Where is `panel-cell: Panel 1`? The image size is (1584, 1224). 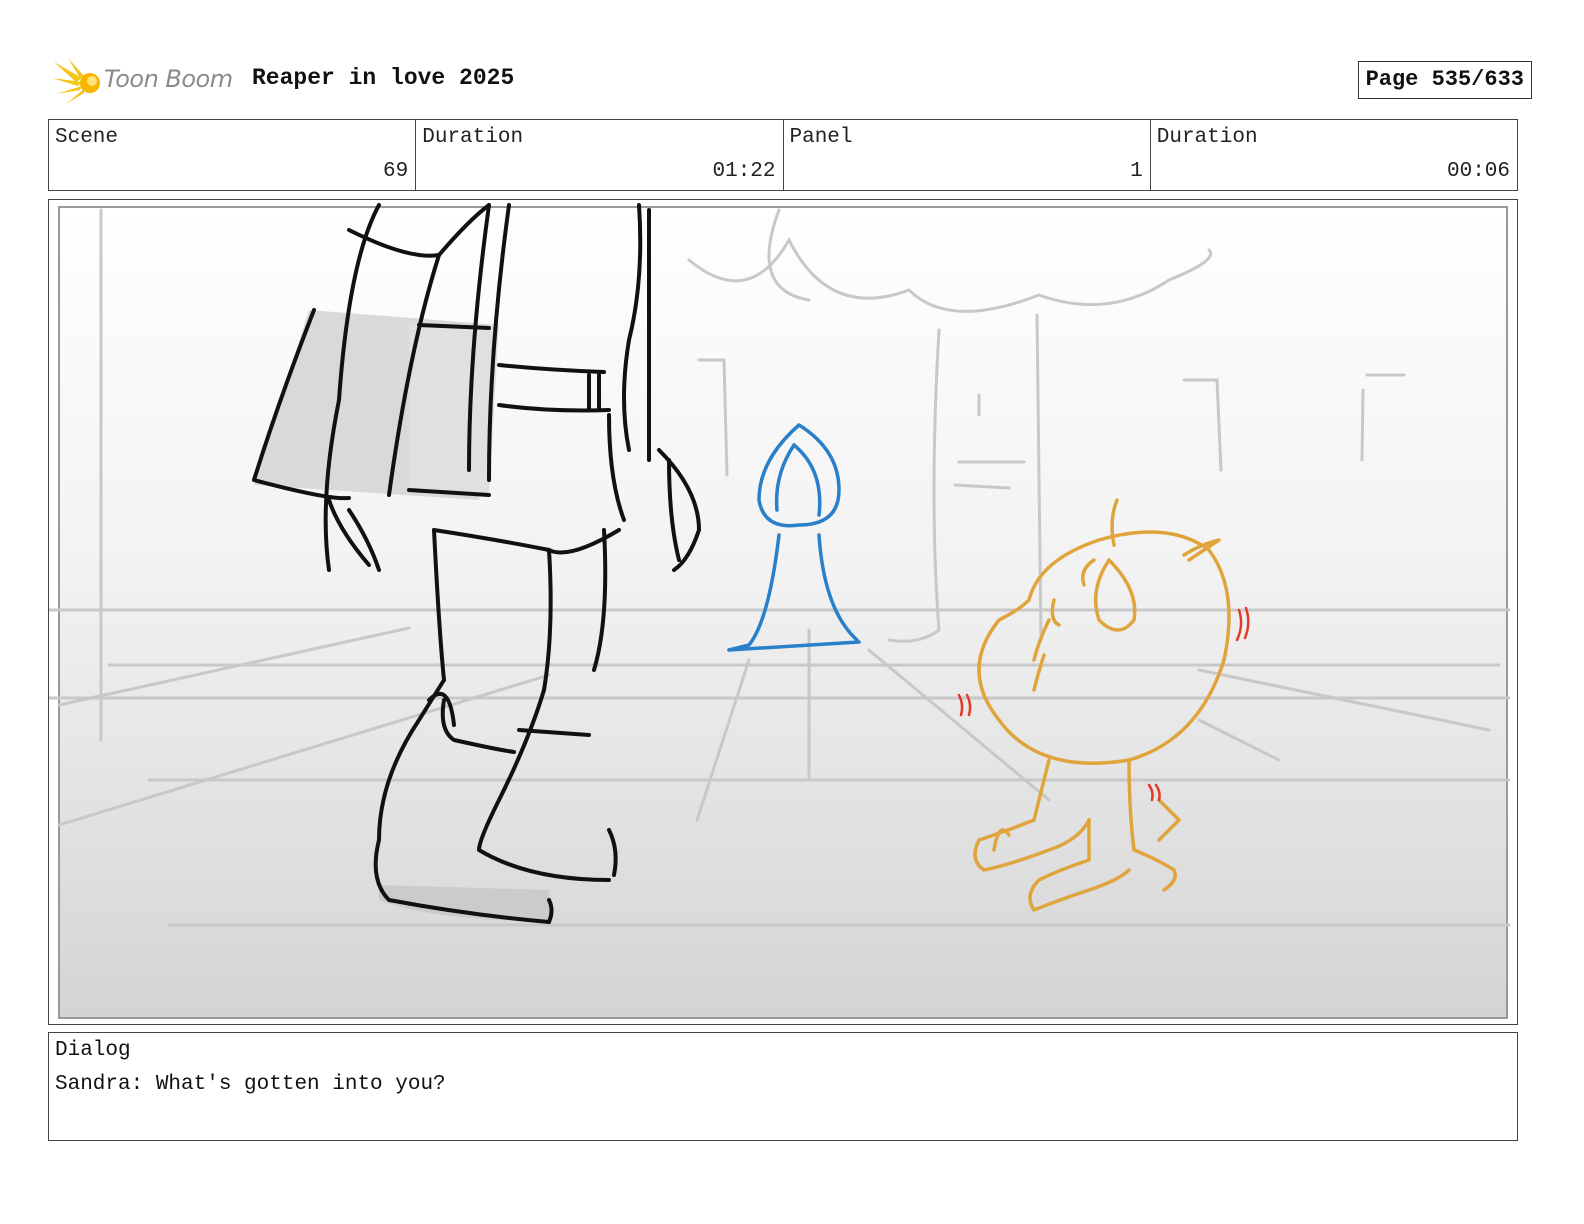 panel-cell: Panel 1 is located at coordinates (967, 155).